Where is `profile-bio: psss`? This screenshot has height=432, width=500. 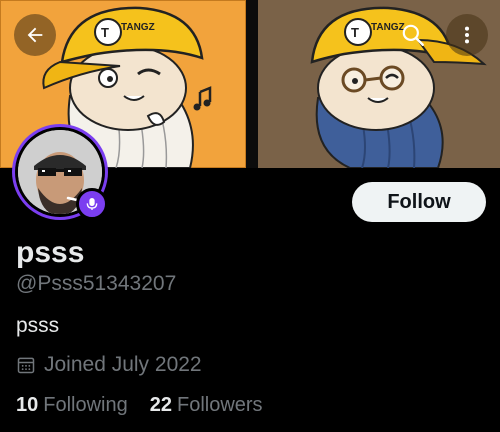
profile-bio: psss is located at coordinates (38, 325).